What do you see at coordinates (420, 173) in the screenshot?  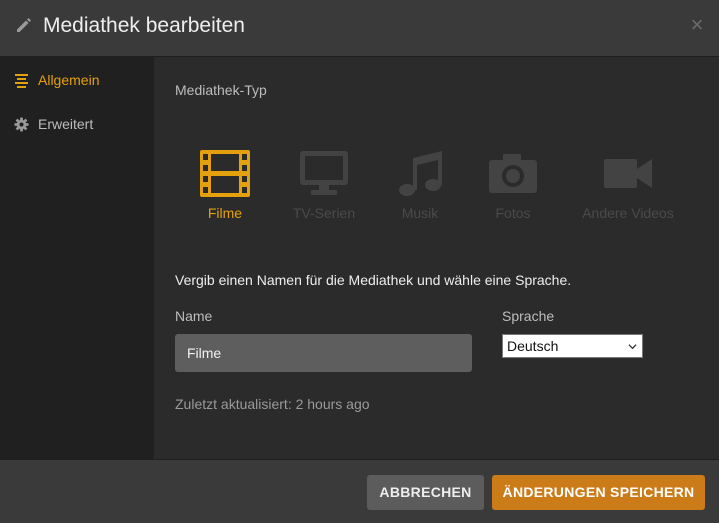 I see `music-icon` at bounding box center [420, 173].